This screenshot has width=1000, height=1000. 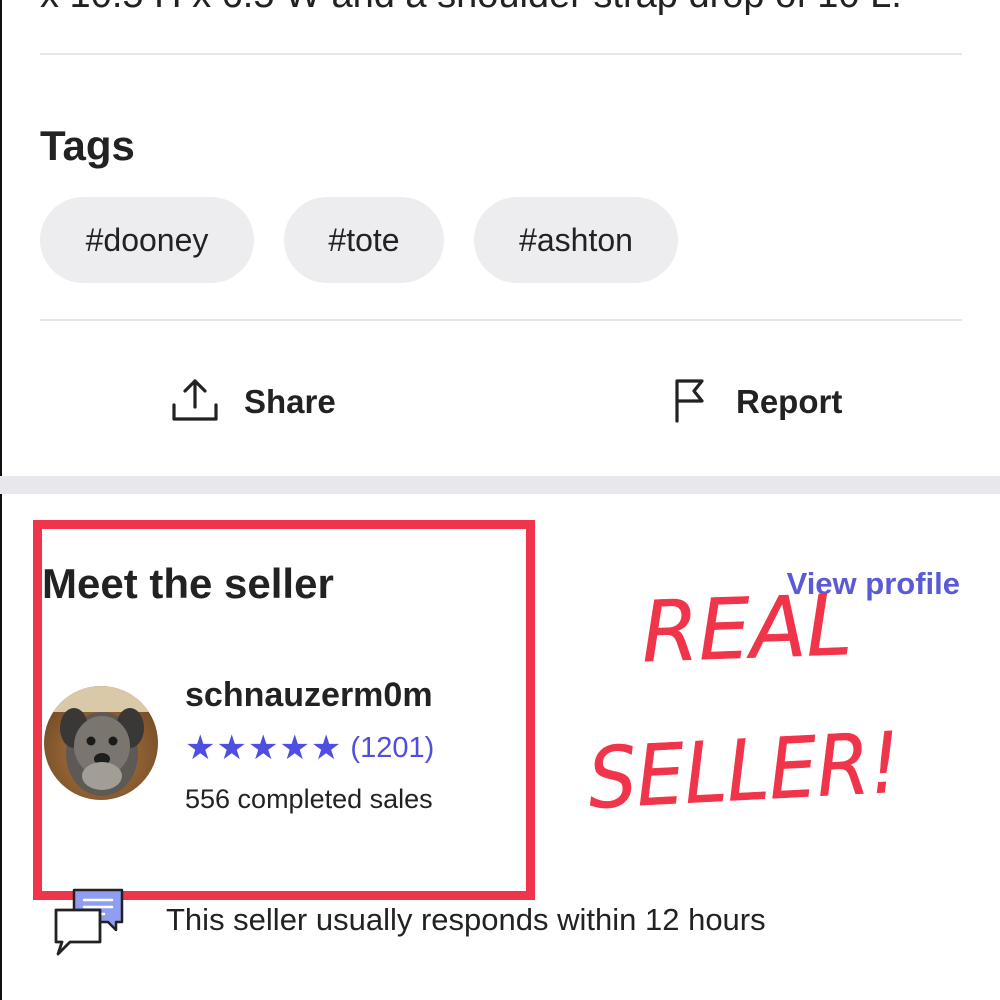 What do you see at coordinates (147, 240) in the screenshot?
I see `tag-chip-dooney: #dooney` at bounding box center [147, 240].